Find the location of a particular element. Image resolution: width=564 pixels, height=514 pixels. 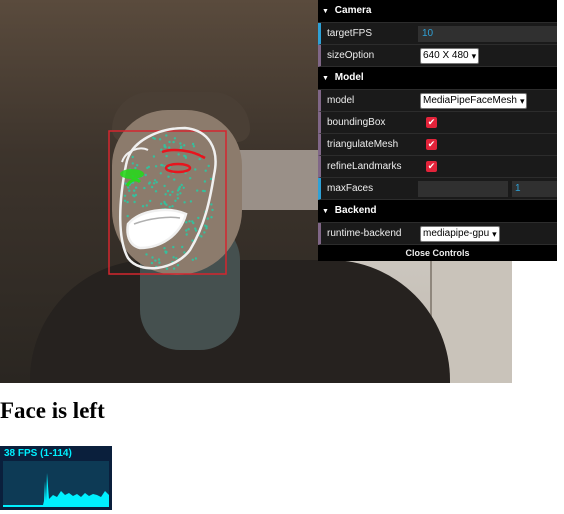

face-direction-heading: Face is left is located at coordinates (52, 410).